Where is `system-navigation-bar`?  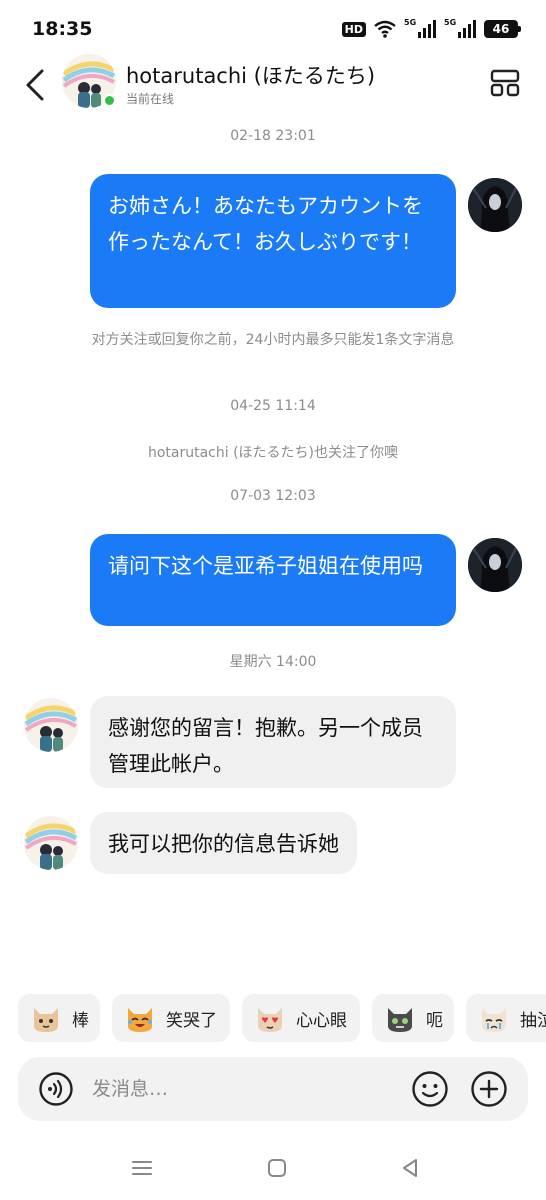
system-navigation-bar is located at coordinates (273, 1170).